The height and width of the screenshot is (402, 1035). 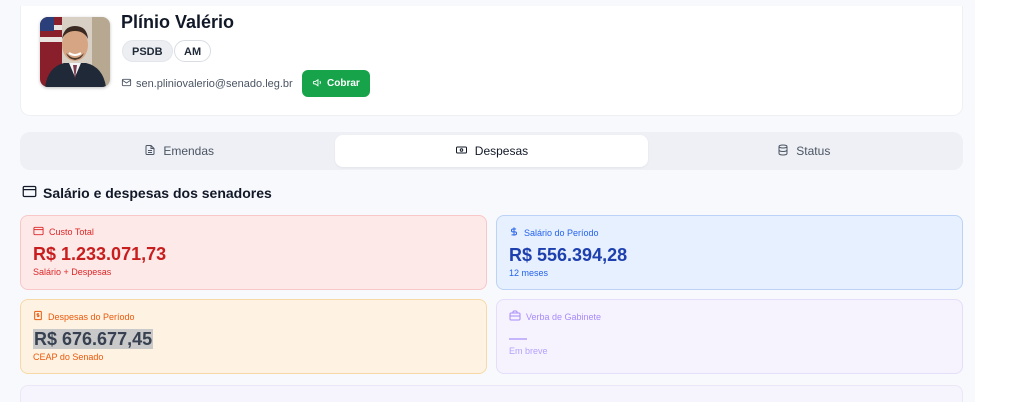 What do you see at coordinates (126, 84) in the screenshot?
I see `mail-icon` at bounding box center [126, 84].